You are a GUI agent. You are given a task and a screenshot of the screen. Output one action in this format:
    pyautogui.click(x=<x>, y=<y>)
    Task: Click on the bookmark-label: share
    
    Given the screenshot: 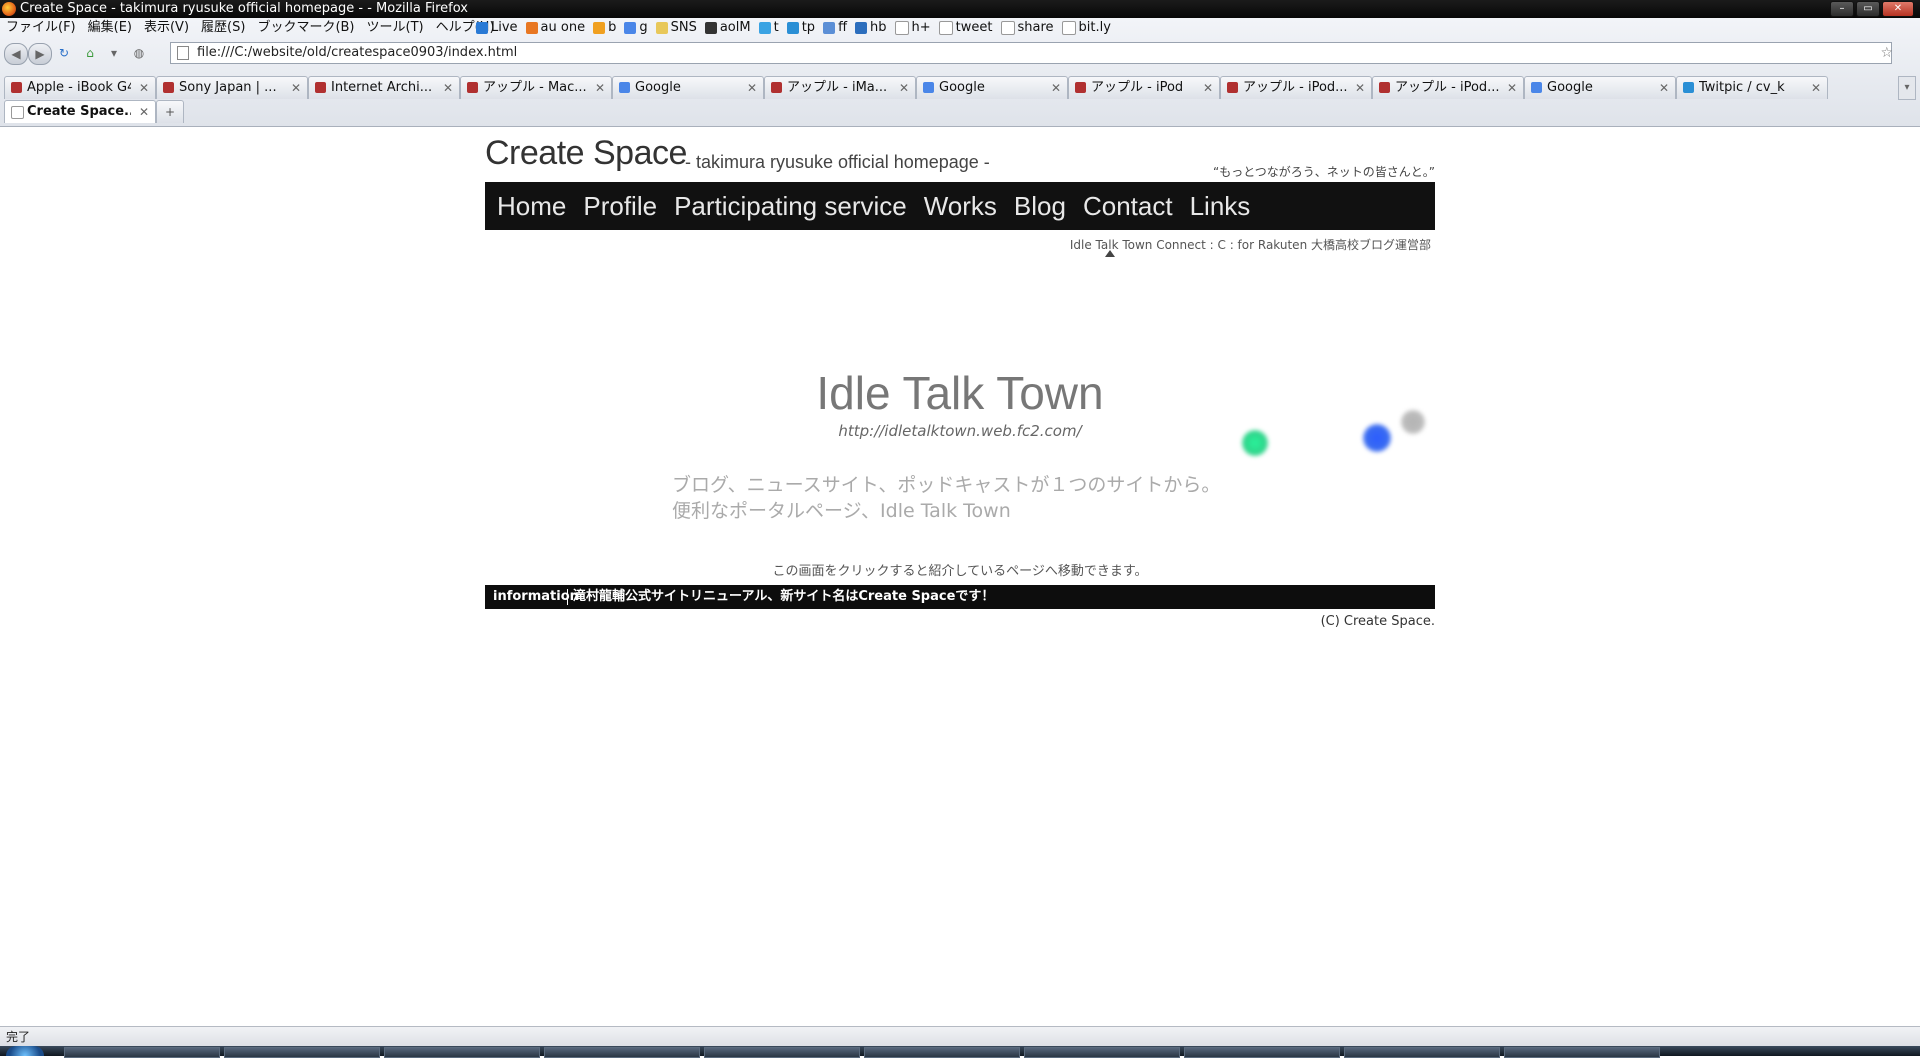 What is the action you would take?
    pyautogui.click(x=1035, y=27)
    